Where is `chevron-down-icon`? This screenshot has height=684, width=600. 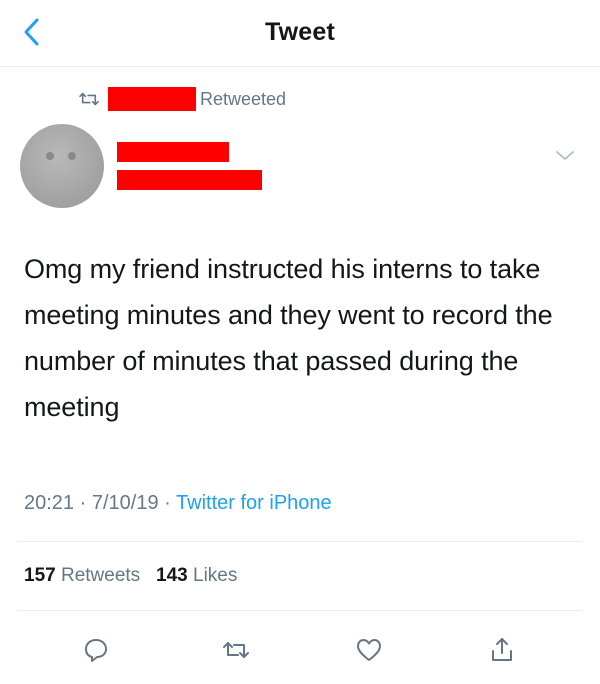
chevron-down-icon is located at coordinates (565, 155).